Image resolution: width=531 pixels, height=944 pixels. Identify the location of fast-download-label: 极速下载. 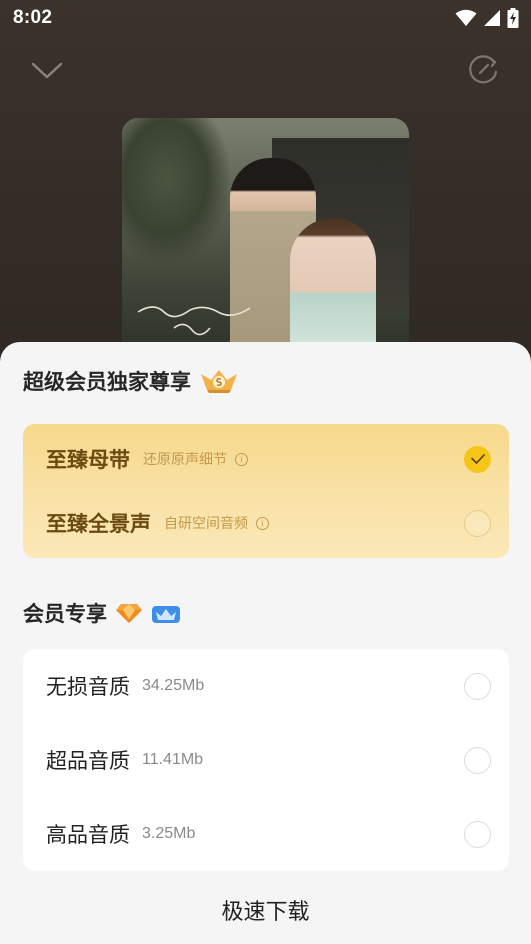
(265, 912).